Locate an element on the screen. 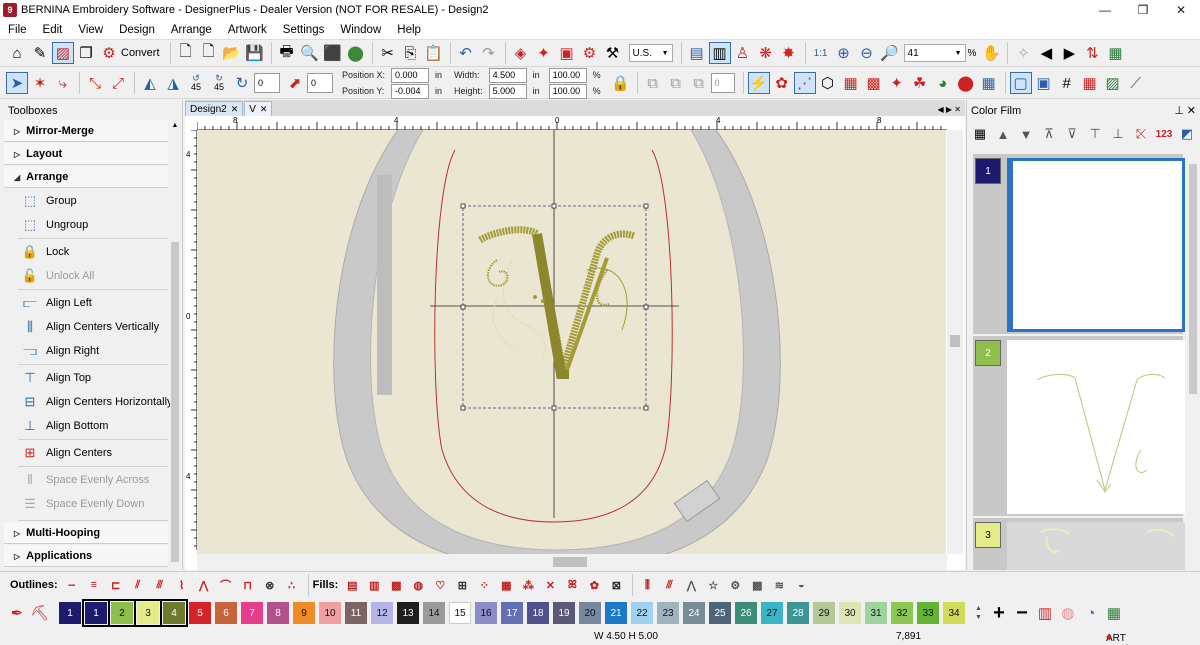 This screenshot has height=645, width=1200. trapunto-icon: ▩ is located at coordinates (757, 585).